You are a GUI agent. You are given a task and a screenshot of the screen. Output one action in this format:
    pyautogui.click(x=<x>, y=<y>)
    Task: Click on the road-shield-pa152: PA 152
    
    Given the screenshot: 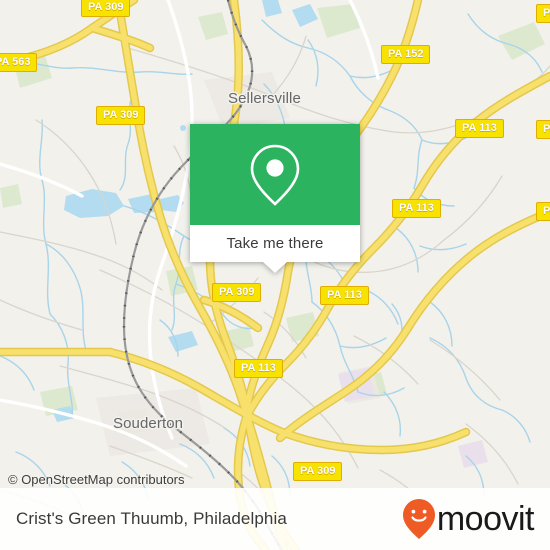 What is the action you would take?
    pyautogui.click(x=406, y=54)
    